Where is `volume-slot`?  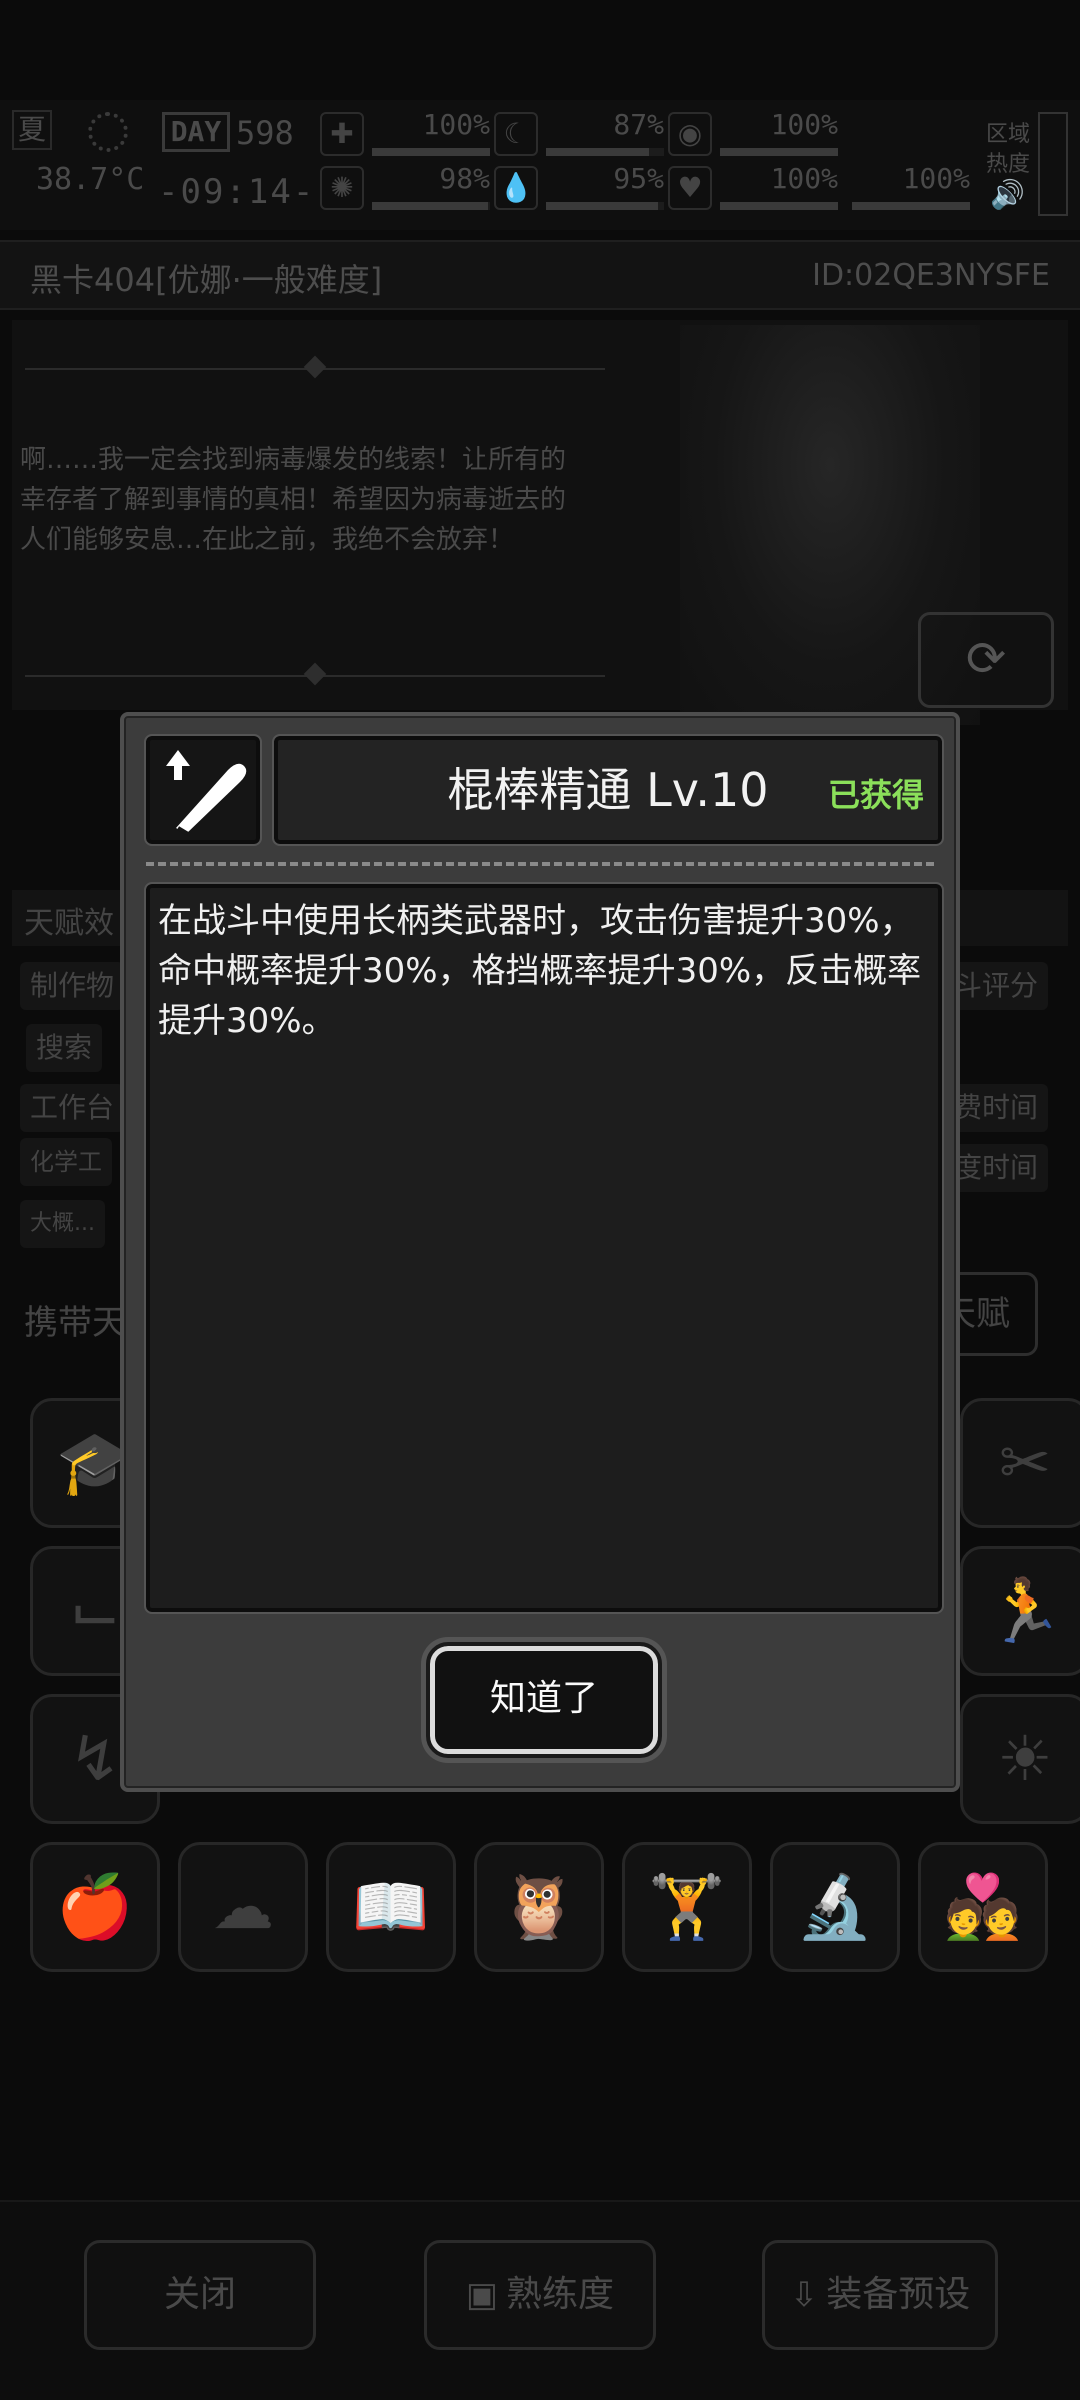
volume-slot is located at coordinates (1053, 164).